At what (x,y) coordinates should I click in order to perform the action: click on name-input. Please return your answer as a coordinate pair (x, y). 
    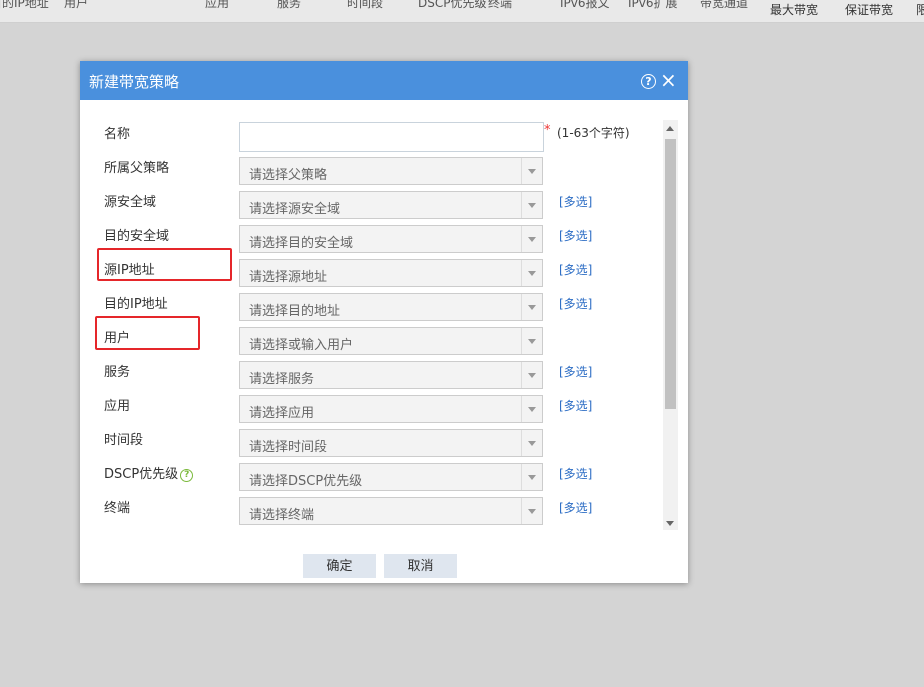
    Looking at the image, I should click on (391, 137).